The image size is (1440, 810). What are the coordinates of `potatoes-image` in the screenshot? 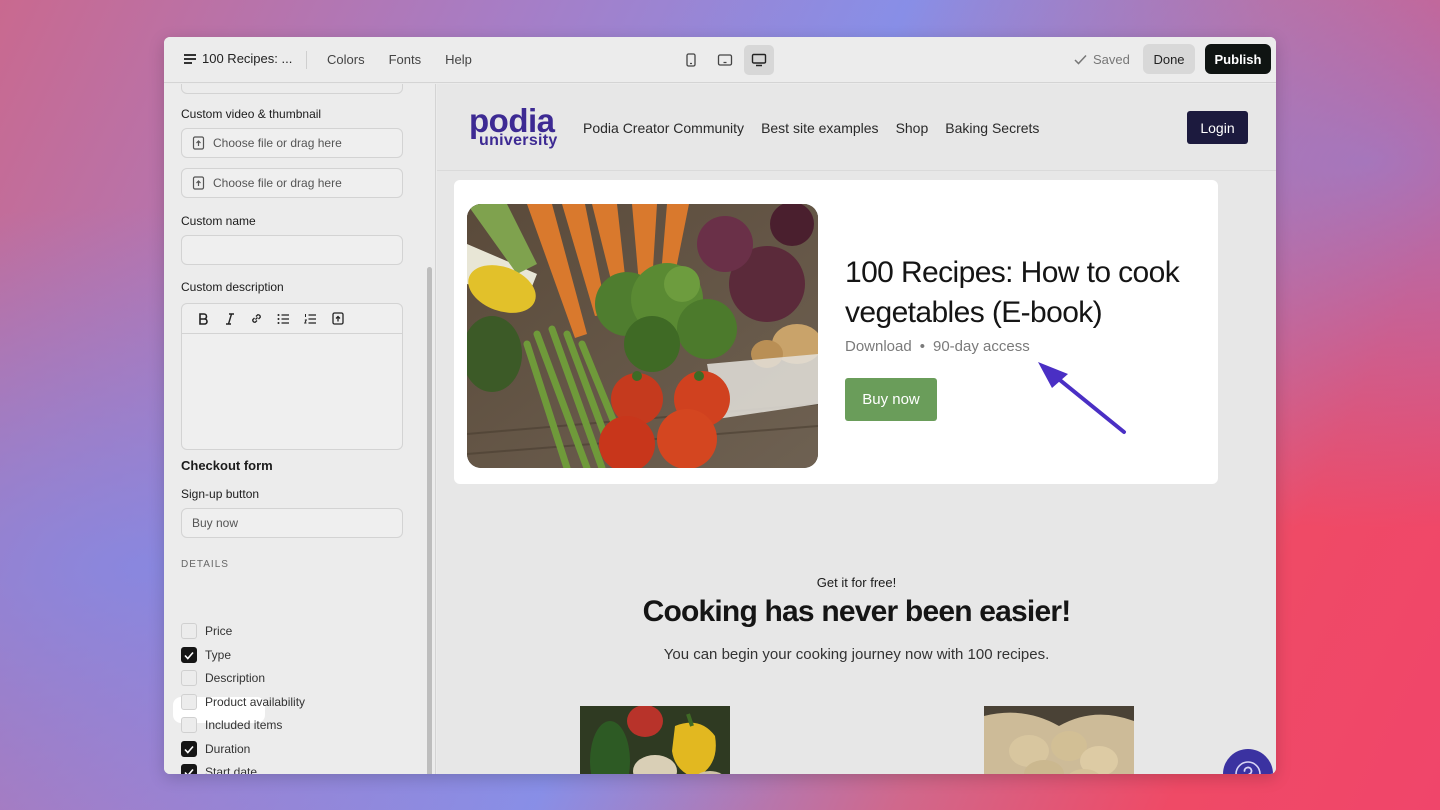 It's located at (1059, 740).